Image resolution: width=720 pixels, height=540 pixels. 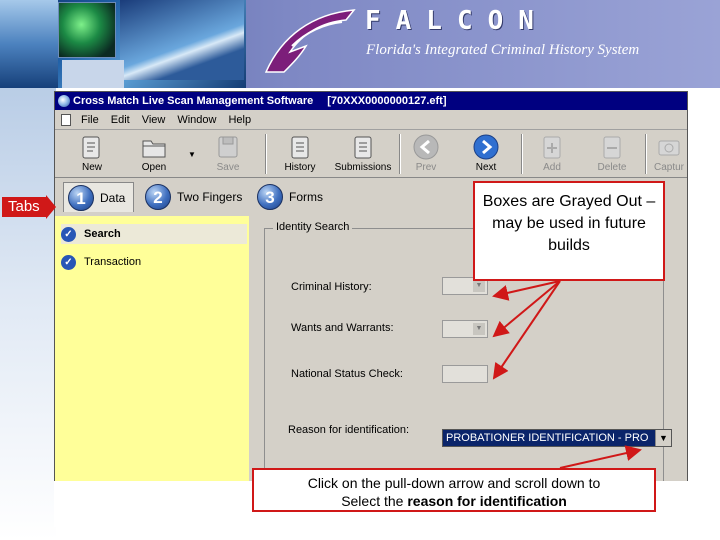 I want to click on next-button: Next, so click(x=486, y=154).